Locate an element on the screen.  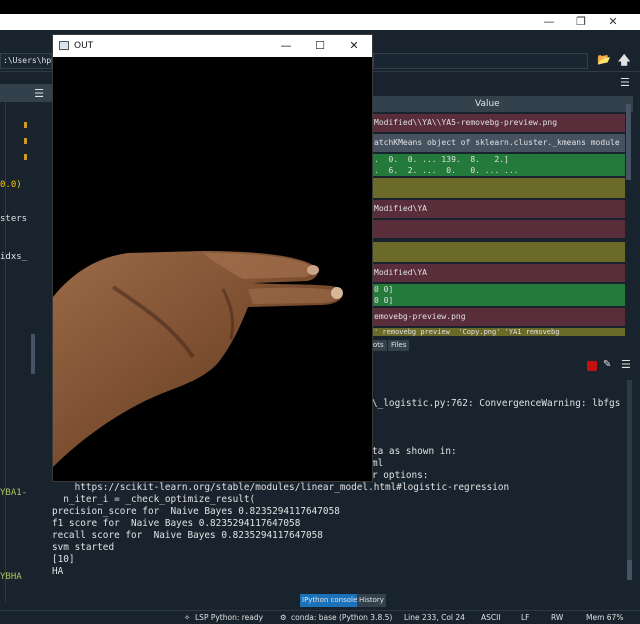
variable-row: 0 0] 0 0] is located at coordinates (499, 295).